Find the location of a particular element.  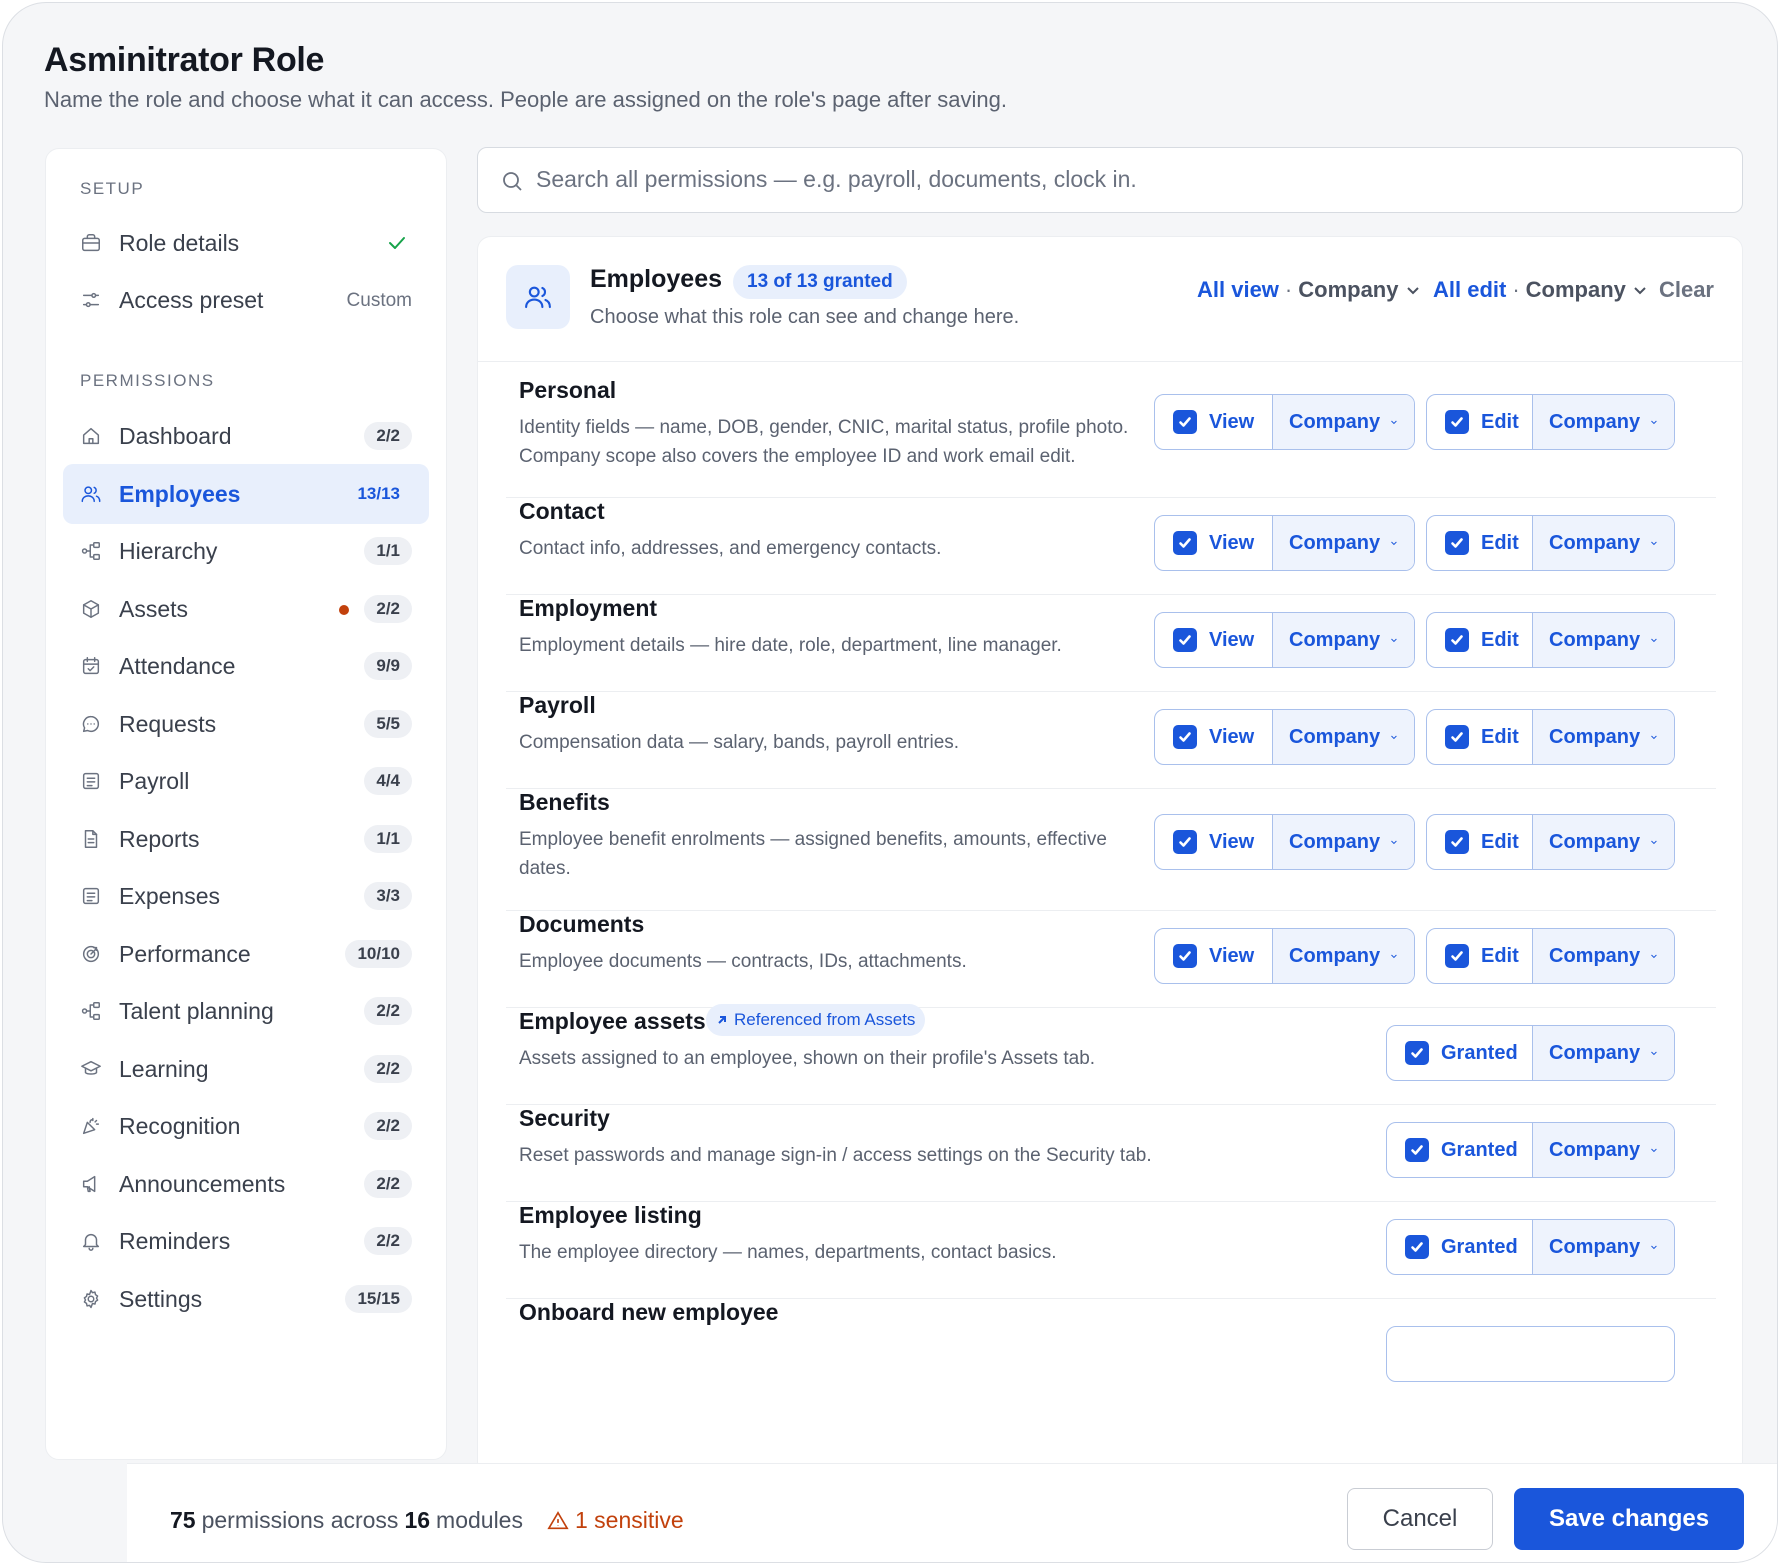

cancel-button: Cancel is located at coordinates (1420, 1519).